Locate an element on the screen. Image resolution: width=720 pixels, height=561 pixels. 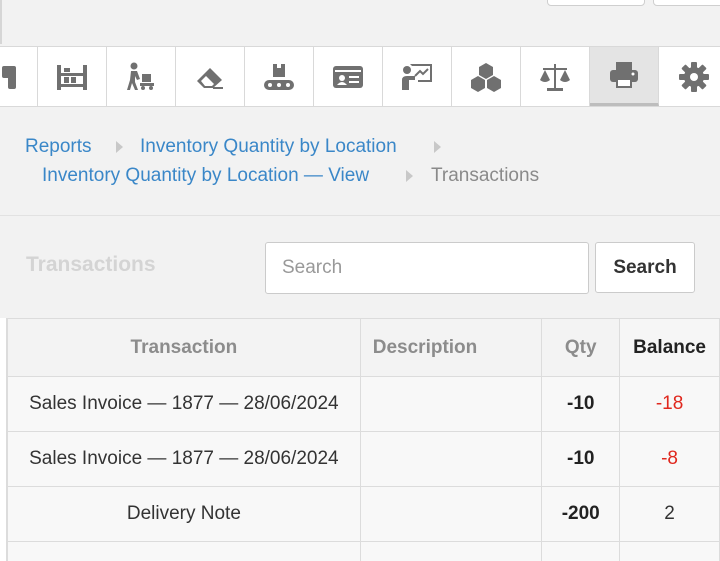
printer-icon is located at coordinates (624, 75).